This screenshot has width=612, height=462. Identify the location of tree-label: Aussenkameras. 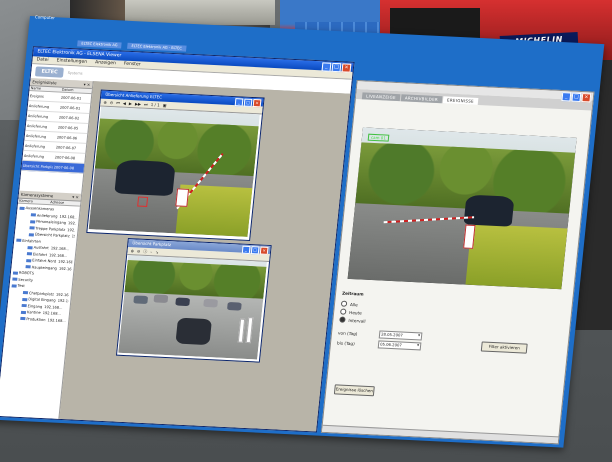
(40, 209).